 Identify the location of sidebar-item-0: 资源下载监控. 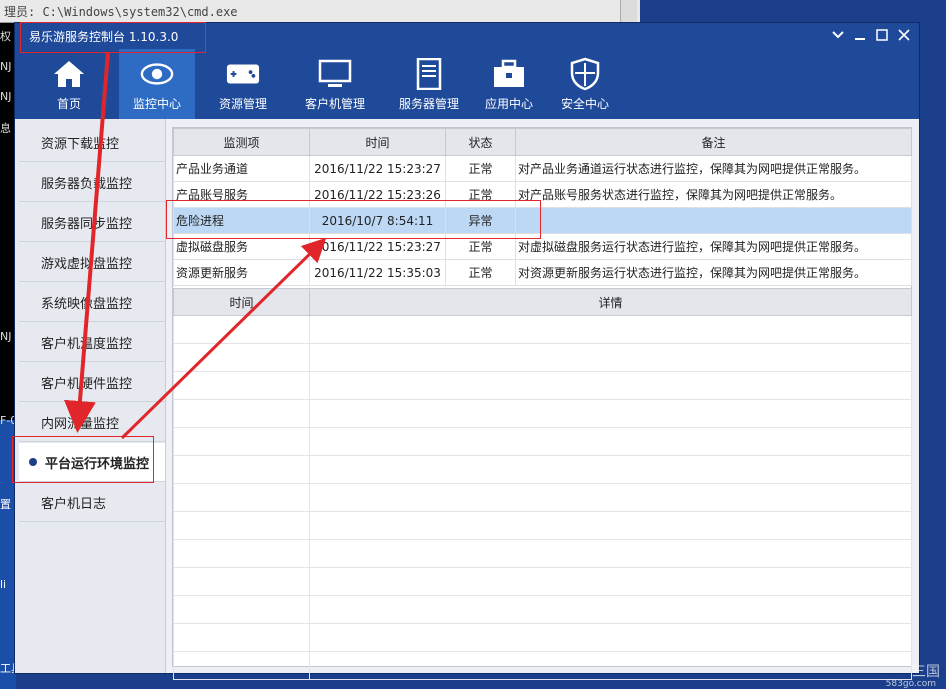
(92, 142).